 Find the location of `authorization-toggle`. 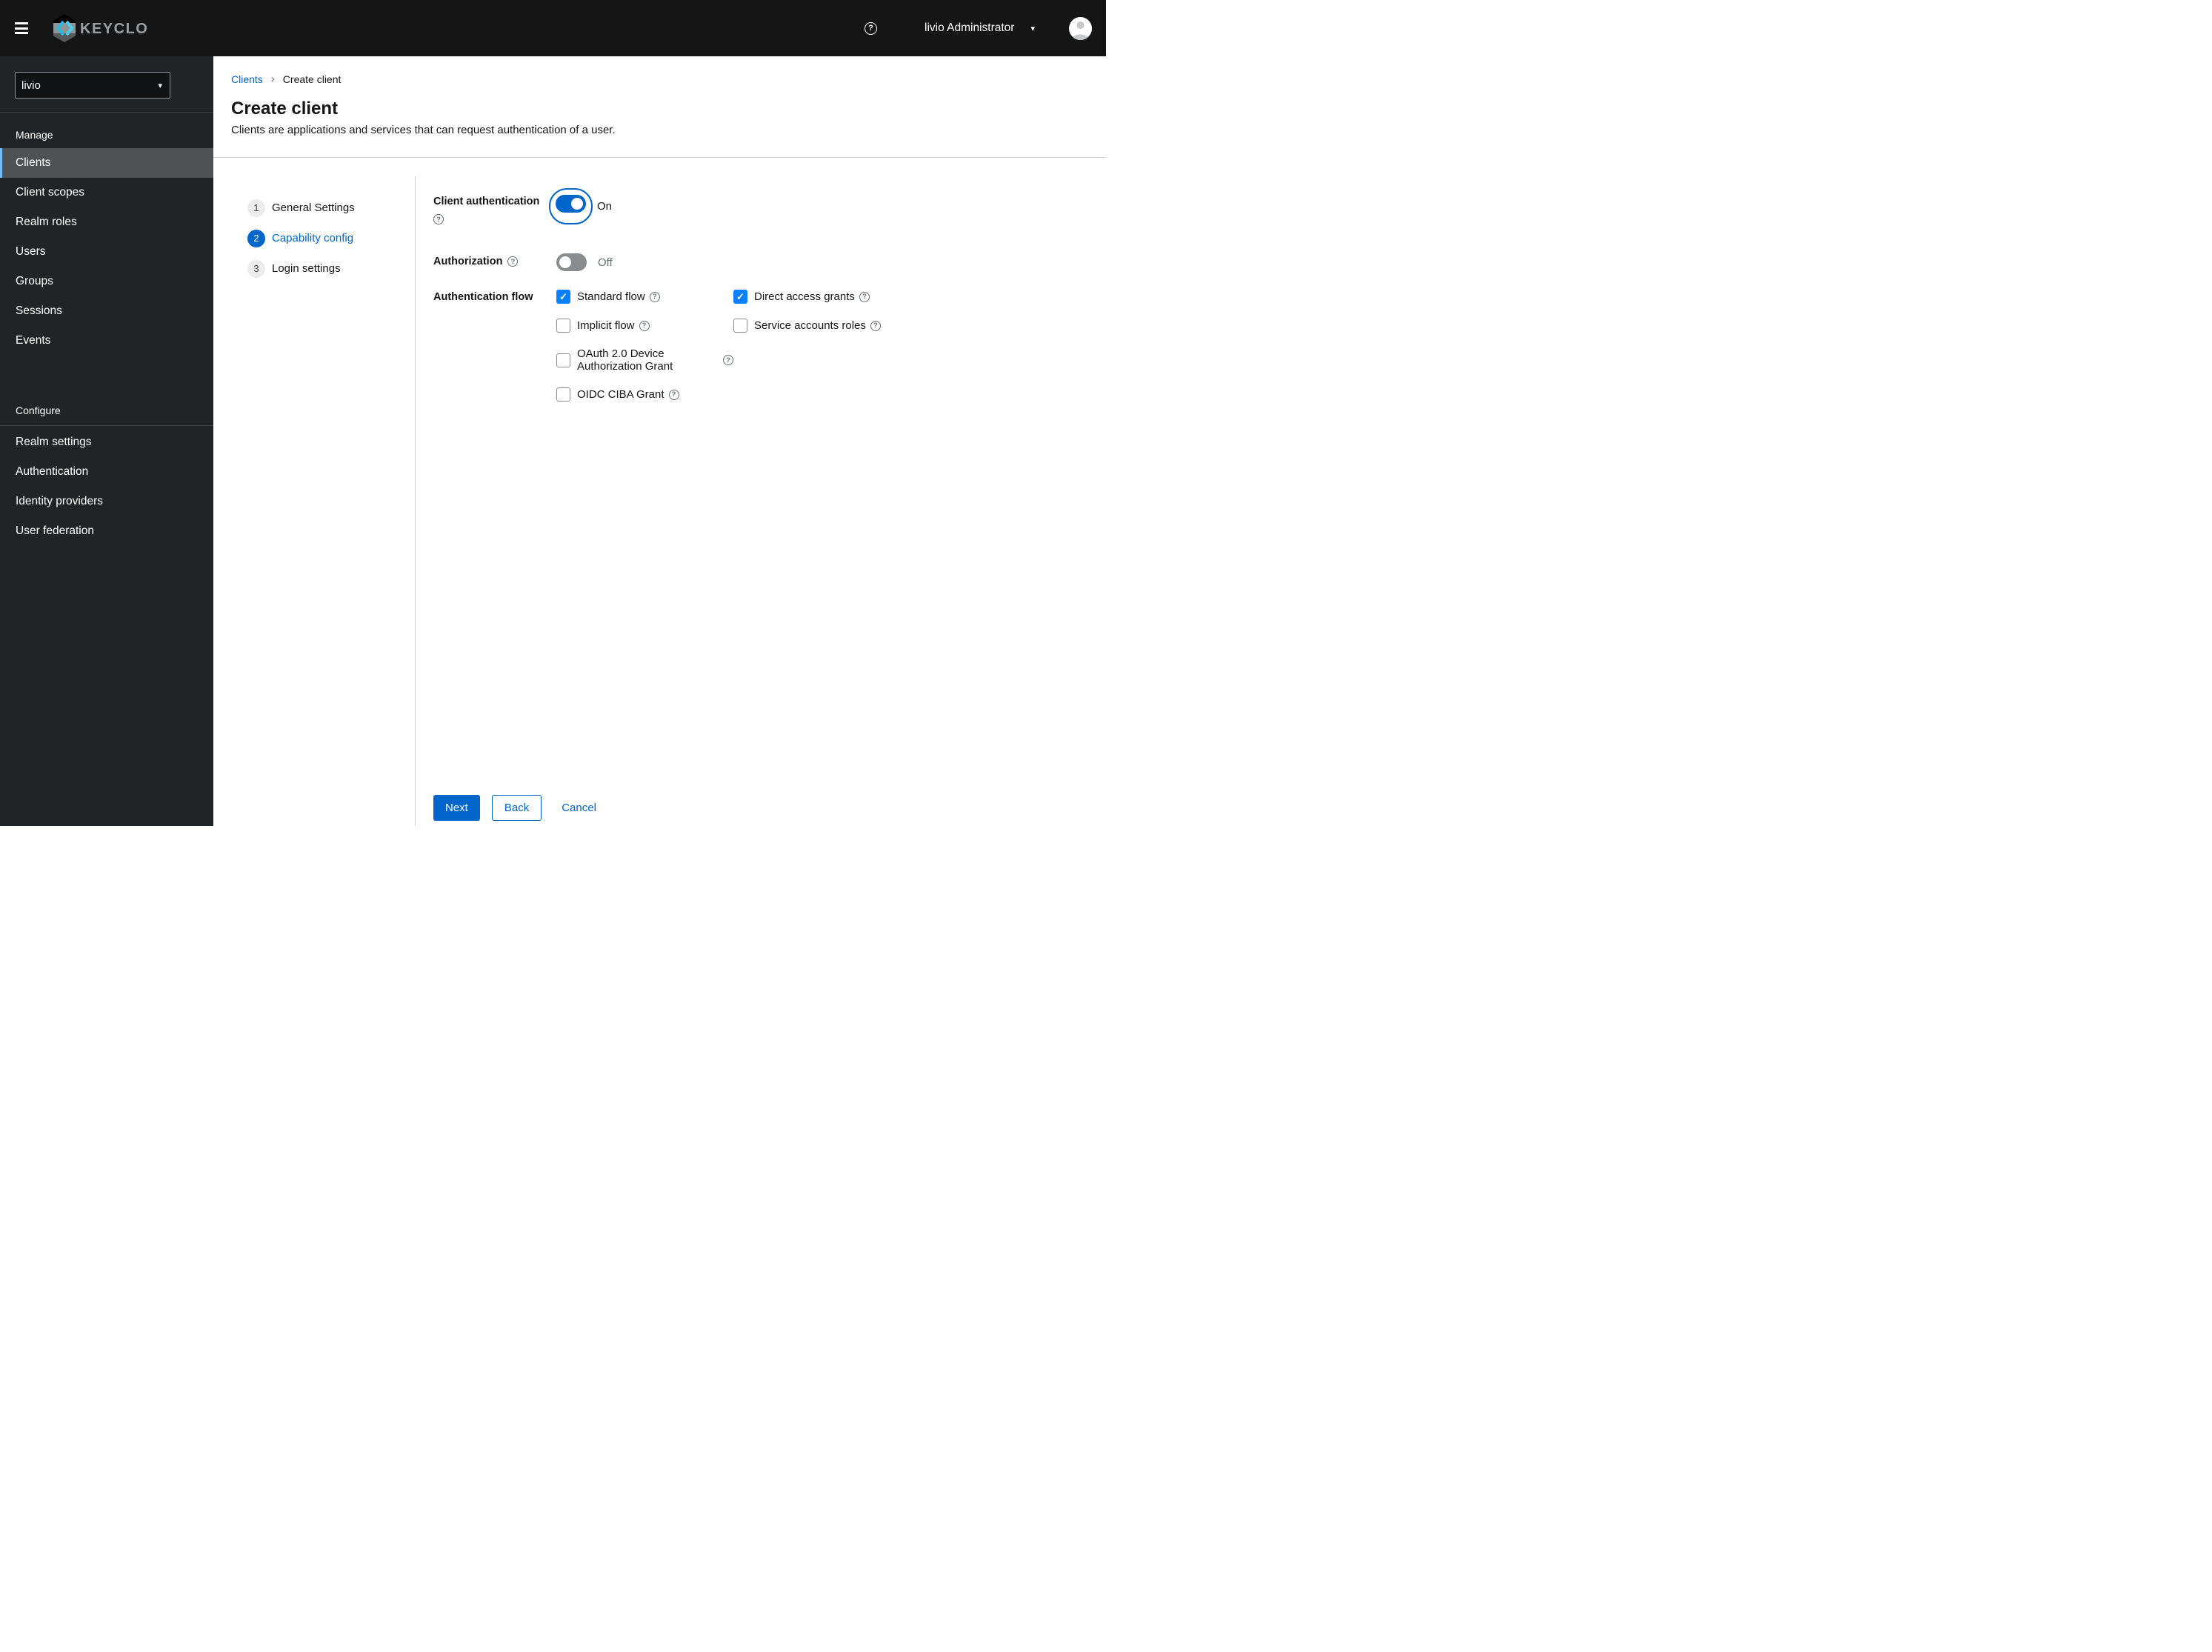

authorization-toggle is located at coordinates (571, 262).